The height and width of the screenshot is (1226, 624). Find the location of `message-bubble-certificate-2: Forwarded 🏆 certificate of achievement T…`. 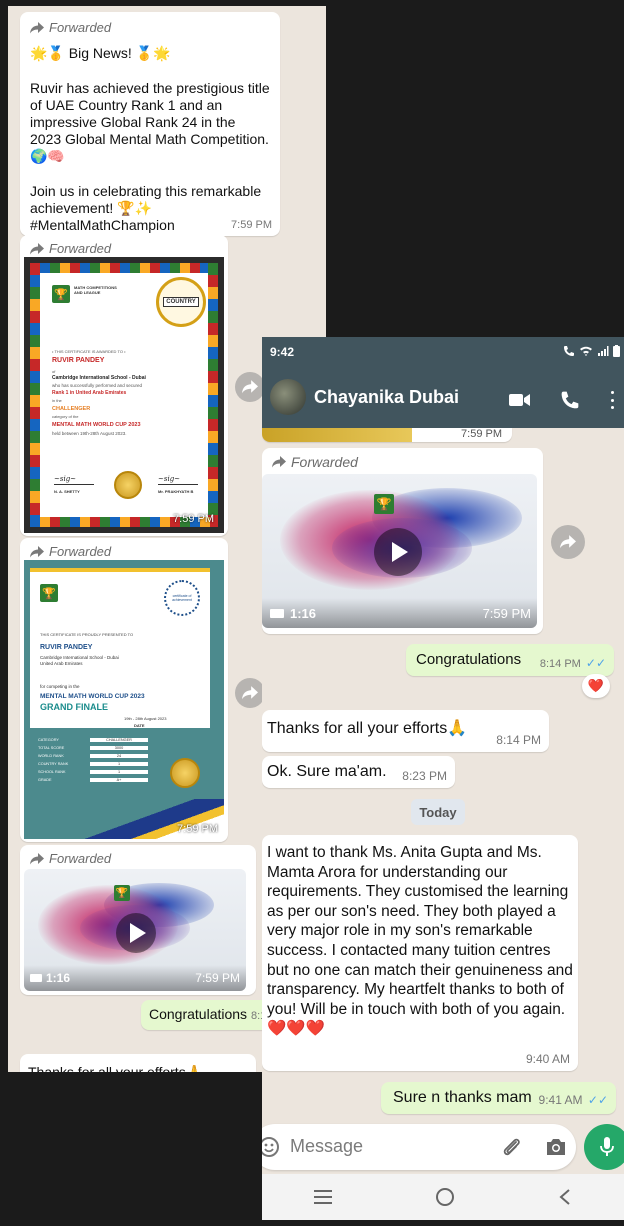

message-bubble-certificate-2: Forwarded 🏆 certificate of achievement T… is located at coordinates (124, 690).